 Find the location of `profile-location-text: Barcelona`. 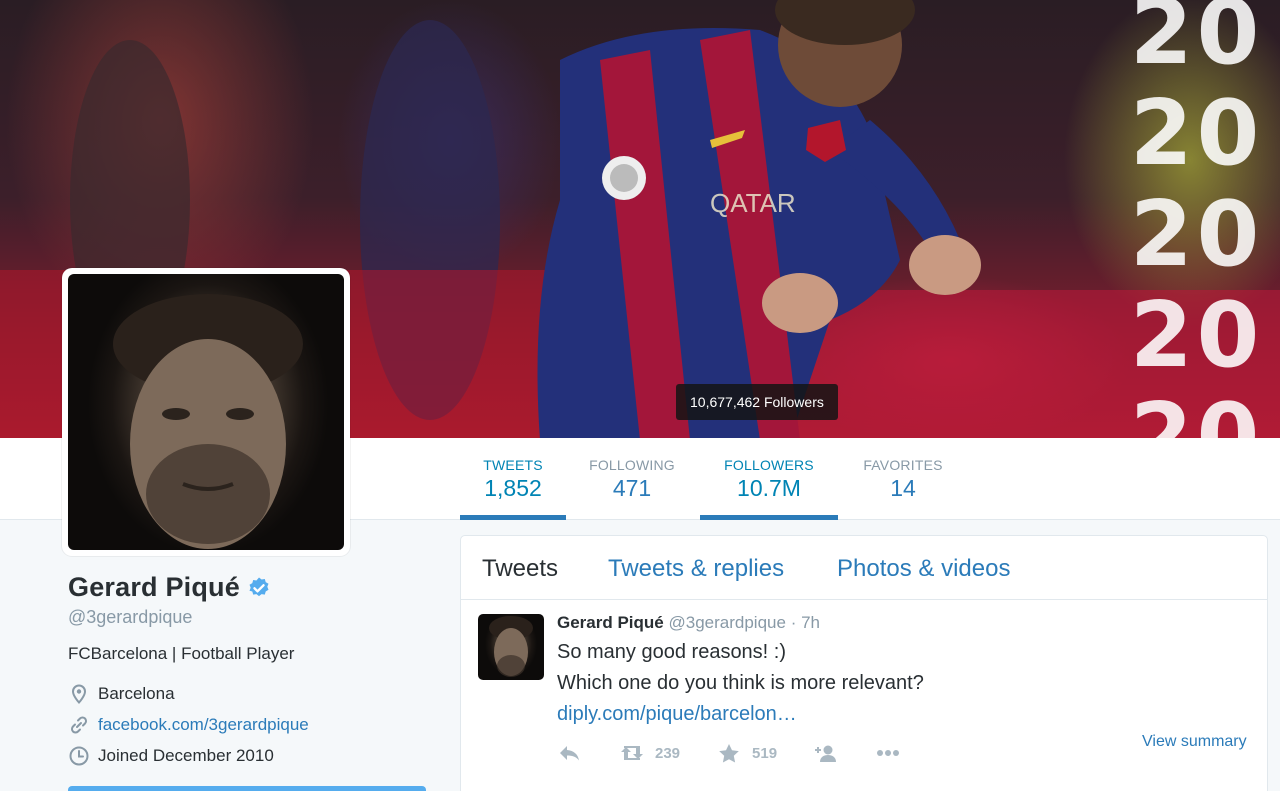

profile-location-text: Barcelona is located at coordinates (136, 693).